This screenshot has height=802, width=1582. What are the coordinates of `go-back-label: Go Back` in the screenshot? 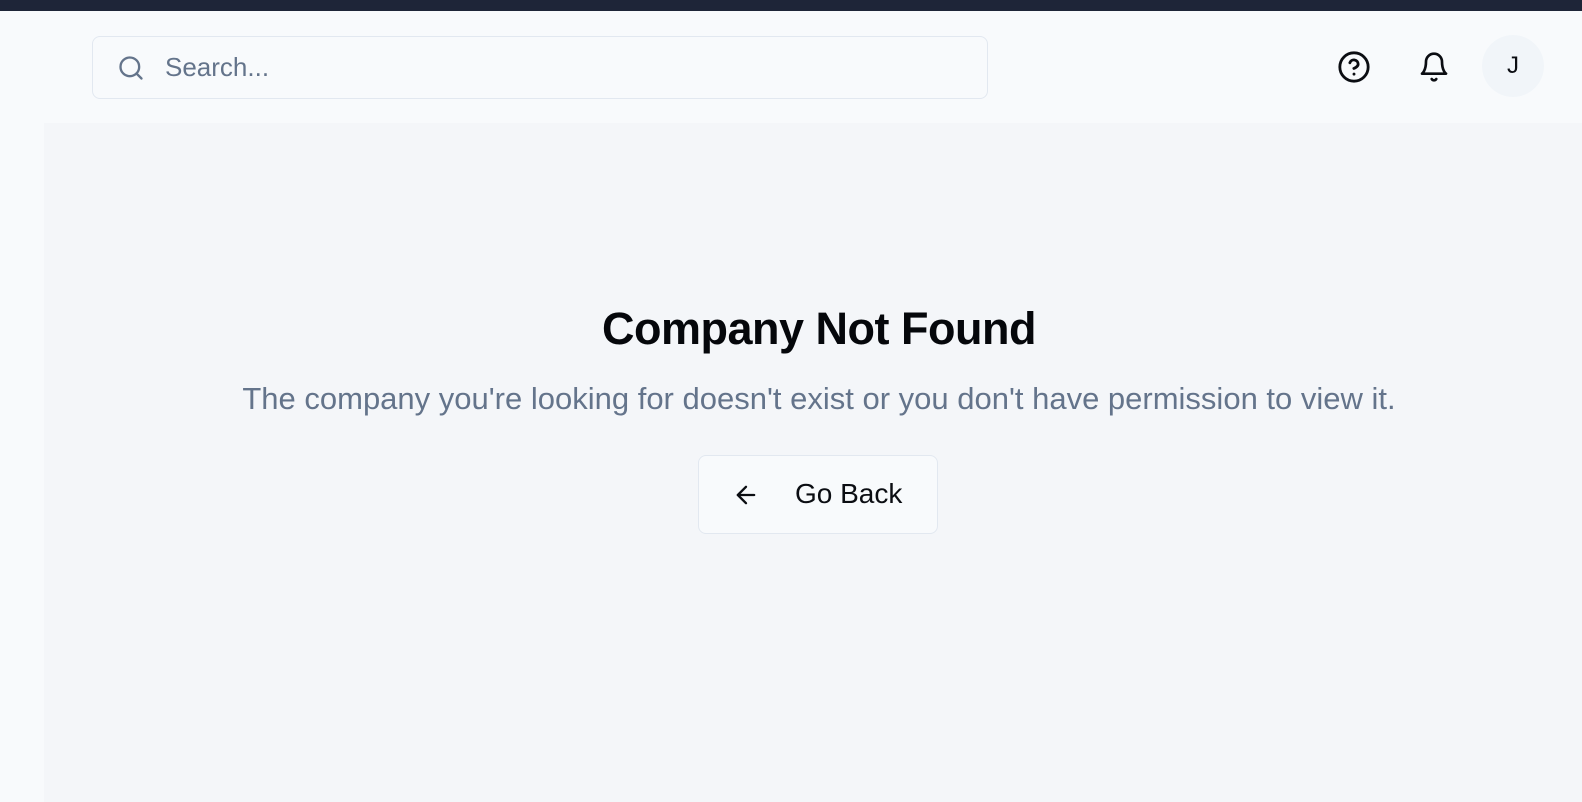 It's located at (849, 493).